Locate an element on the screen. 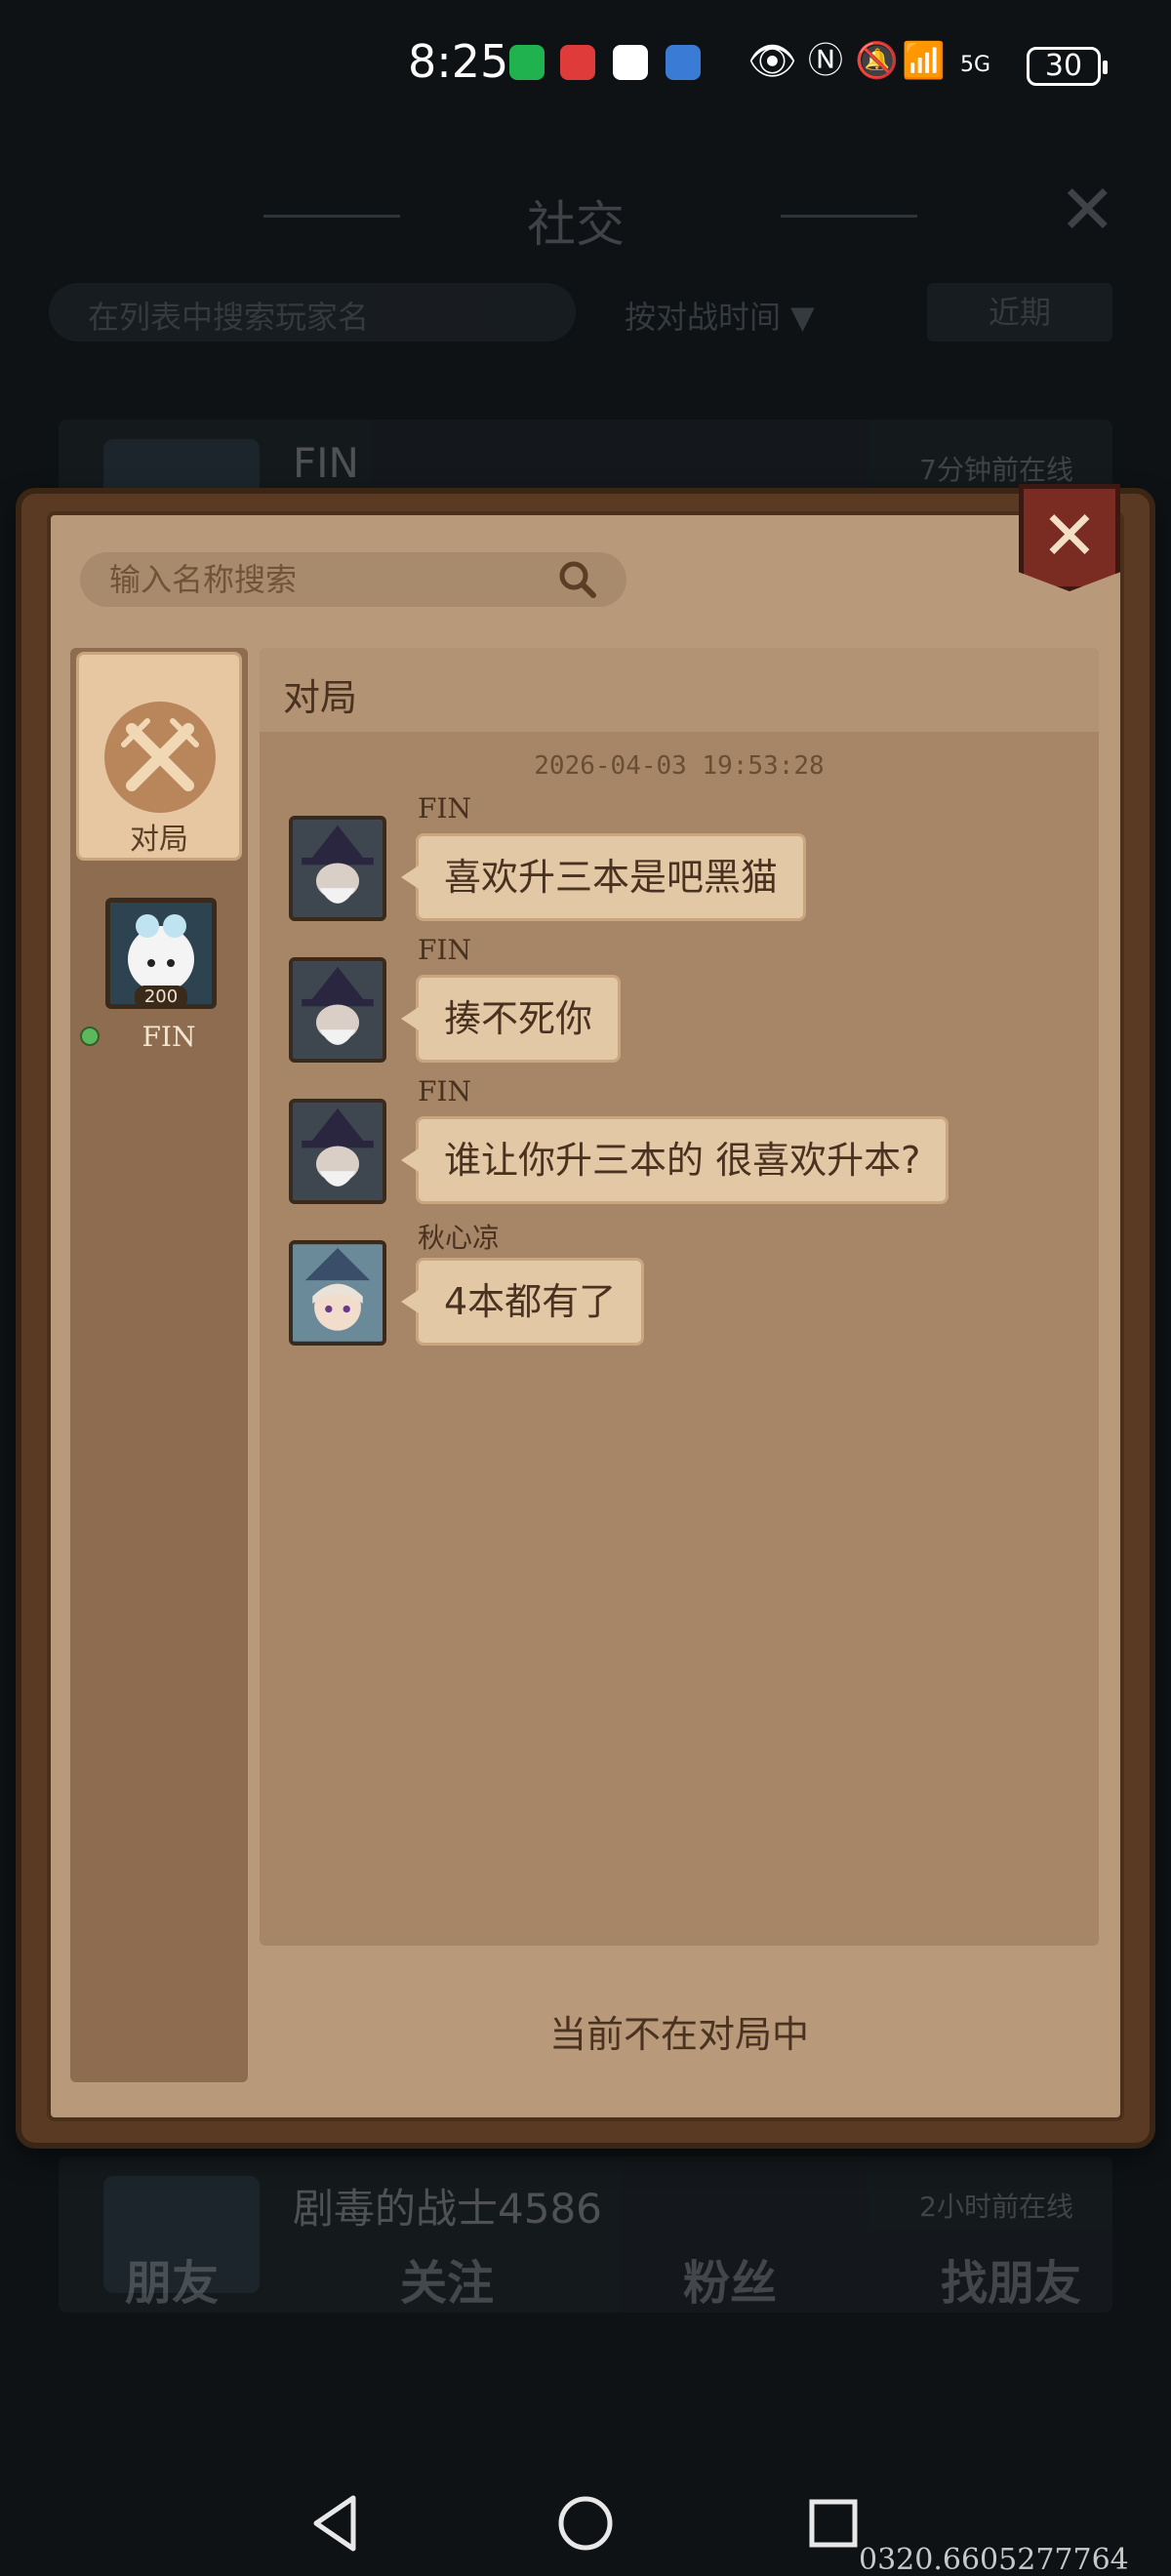  message-bubble: 谁让你升三本的 很喜欢升本? is located at coordinates (674, 1160).